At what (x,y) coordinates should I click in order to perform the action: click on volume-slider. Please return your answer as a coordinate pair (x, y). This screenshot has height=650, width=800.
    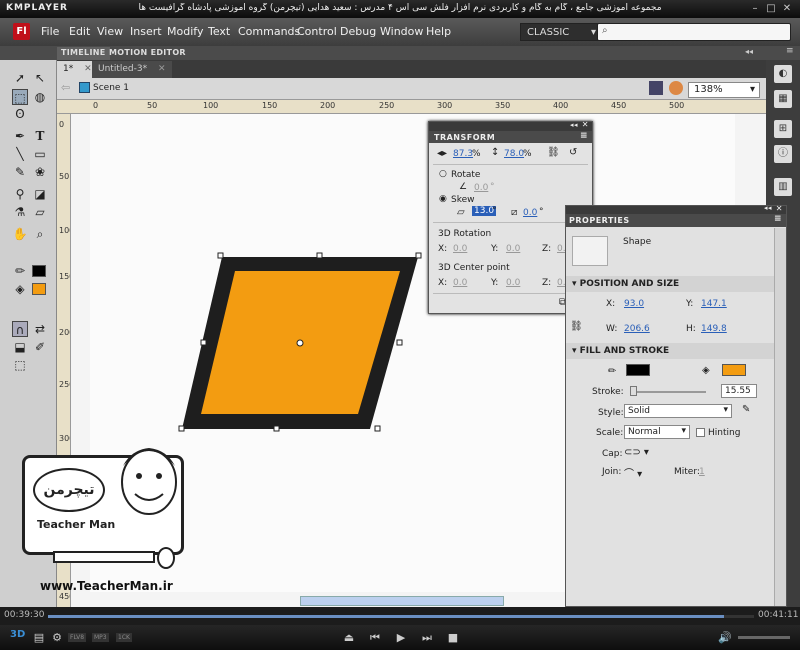
    Looking at the image, I should click on (764, 637).